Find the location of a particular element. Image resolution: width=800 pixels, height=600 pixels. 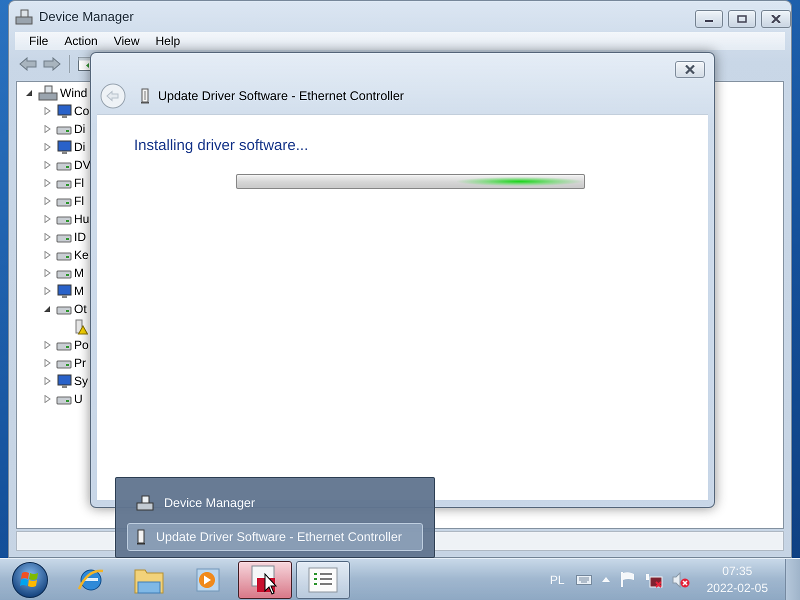

tree-item: DV is located at coordinates (82, 165).